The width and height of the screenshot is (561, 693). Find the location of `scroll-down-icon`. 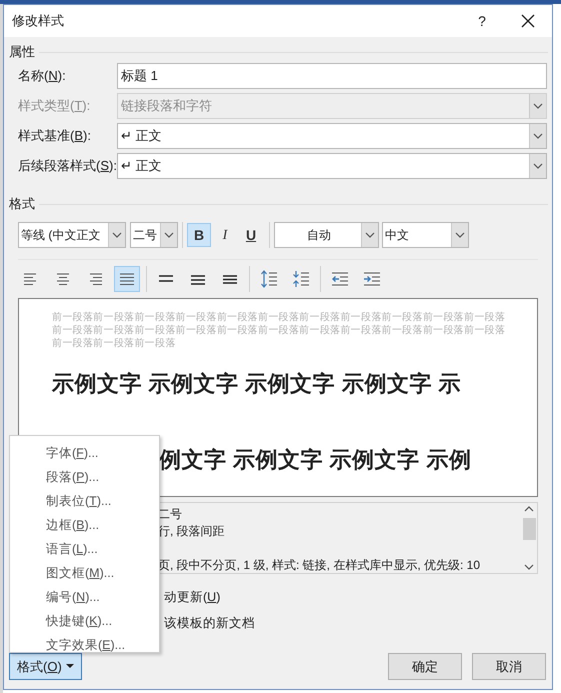

scroll-down-icon is located at coordinates (529, 567).